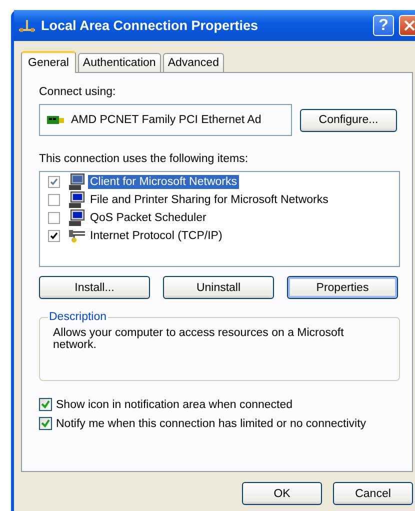  Describe the element at coordinates (27, 26) in the screenshot. I see `network-icon` at that location.